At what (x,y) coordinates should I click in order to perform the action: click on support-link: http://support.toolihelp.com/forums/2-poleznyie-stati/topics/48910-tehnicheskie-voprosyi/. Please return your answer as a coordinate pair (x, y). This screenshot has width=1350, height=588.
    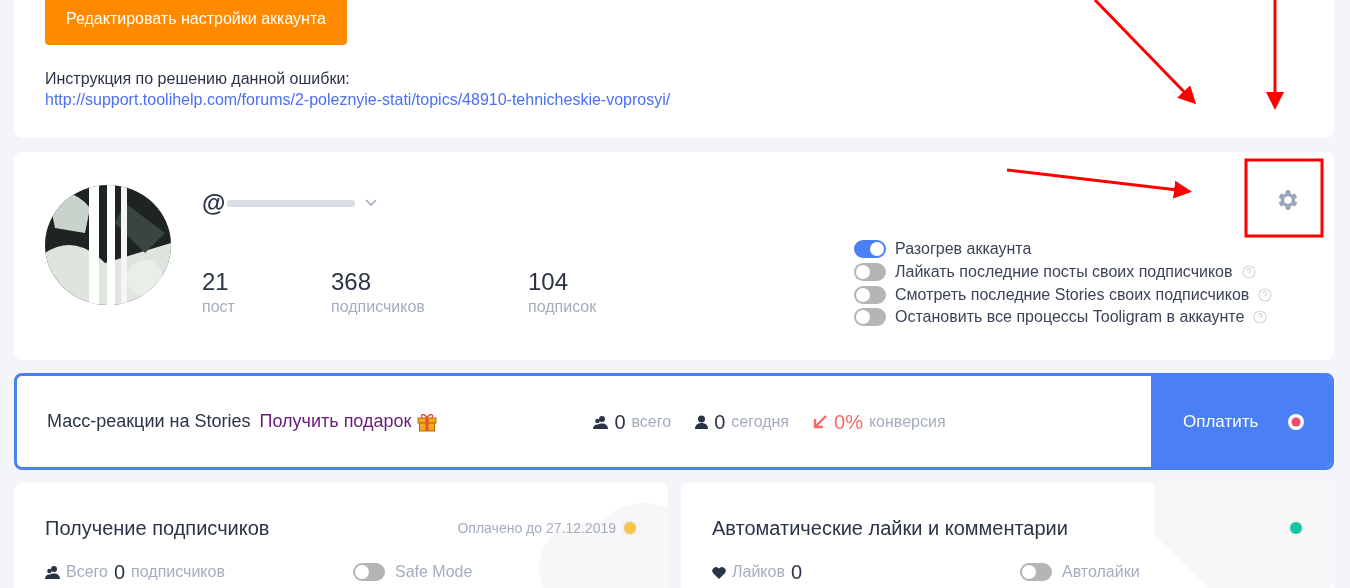
    Looking at the image, I should click on (358, 99).